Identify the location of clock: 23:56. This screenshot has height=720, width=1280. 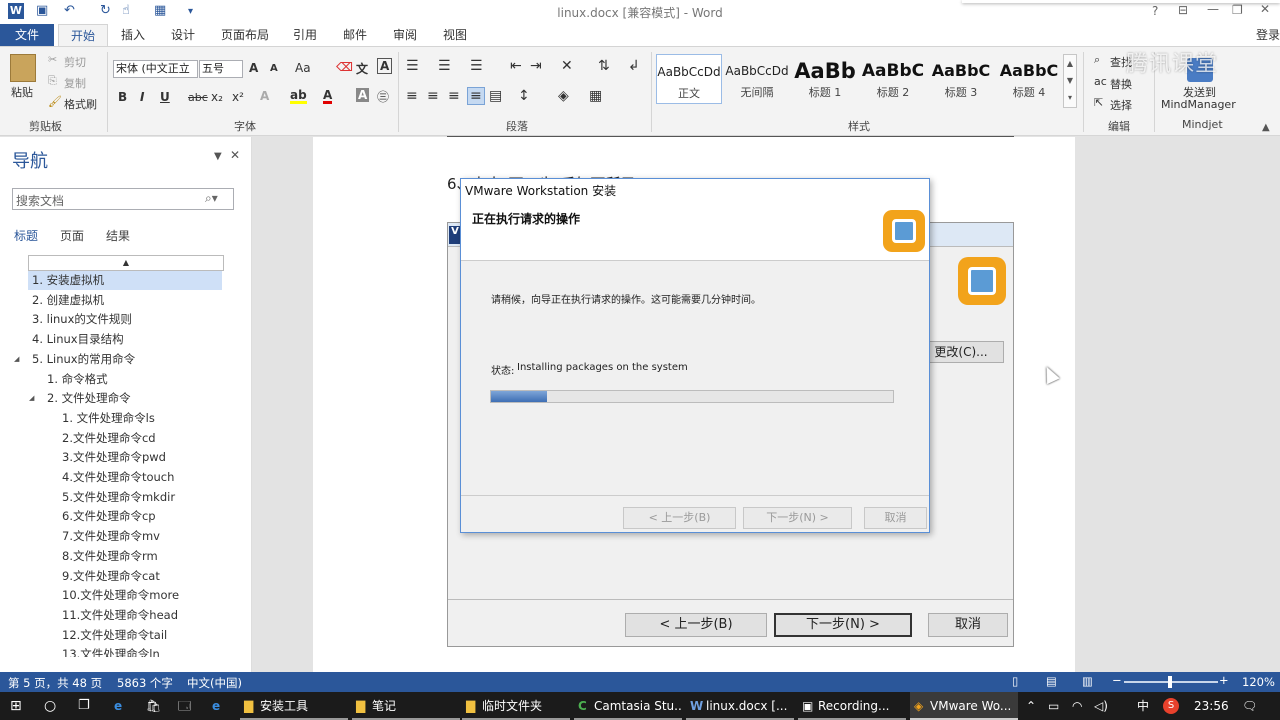
(1211, 706).